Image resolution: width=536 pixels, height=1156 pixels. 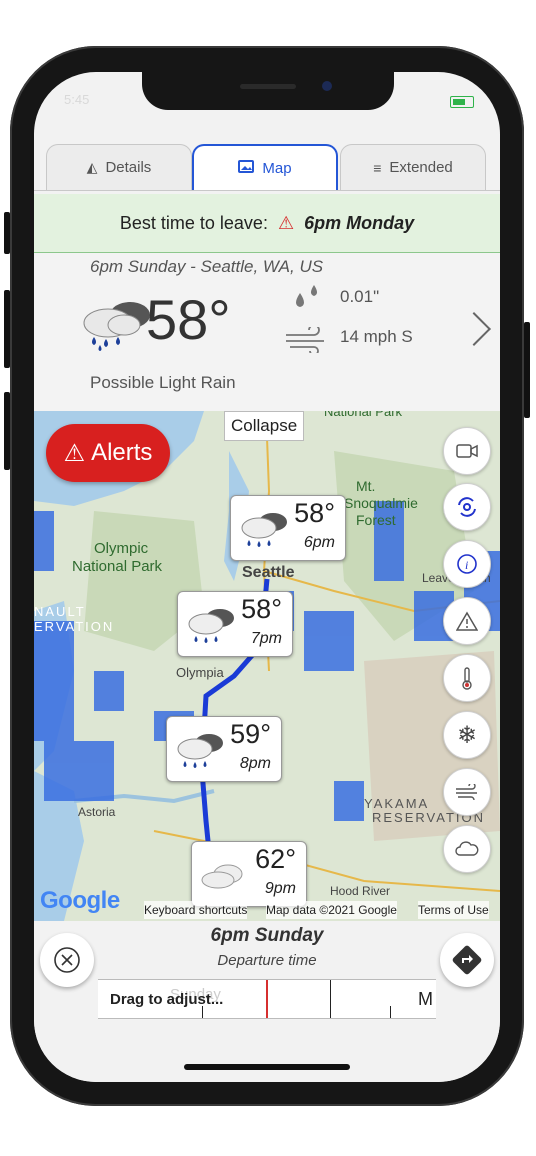 I want to click on route-stop-2: 58° 7pm, so click(x=235, y=624).